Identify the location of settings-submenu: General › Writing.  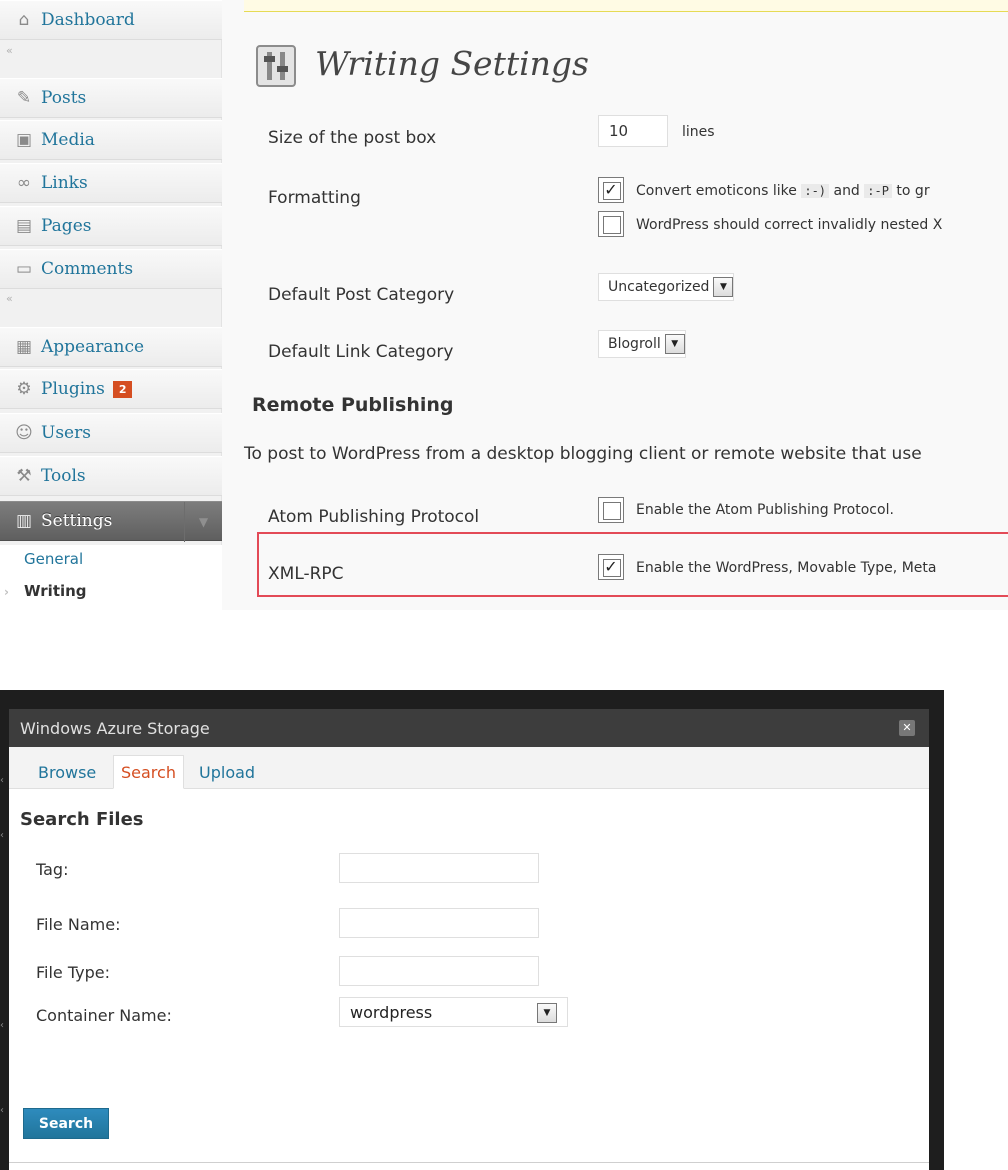
(111, 577).